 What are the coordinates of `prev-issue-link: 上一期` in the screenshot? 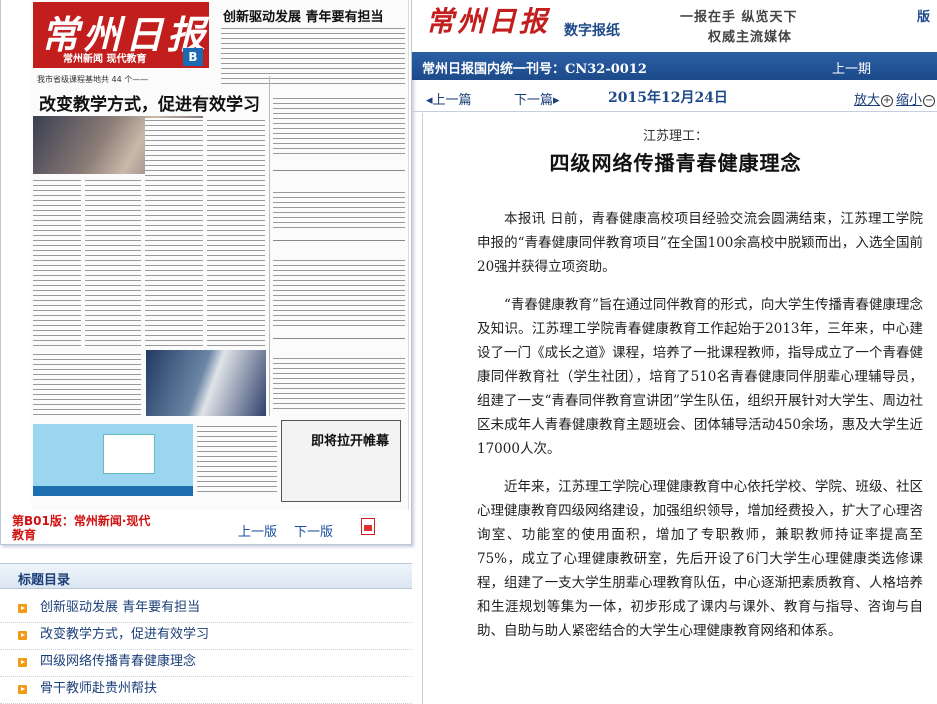 It's located at (851, 67).